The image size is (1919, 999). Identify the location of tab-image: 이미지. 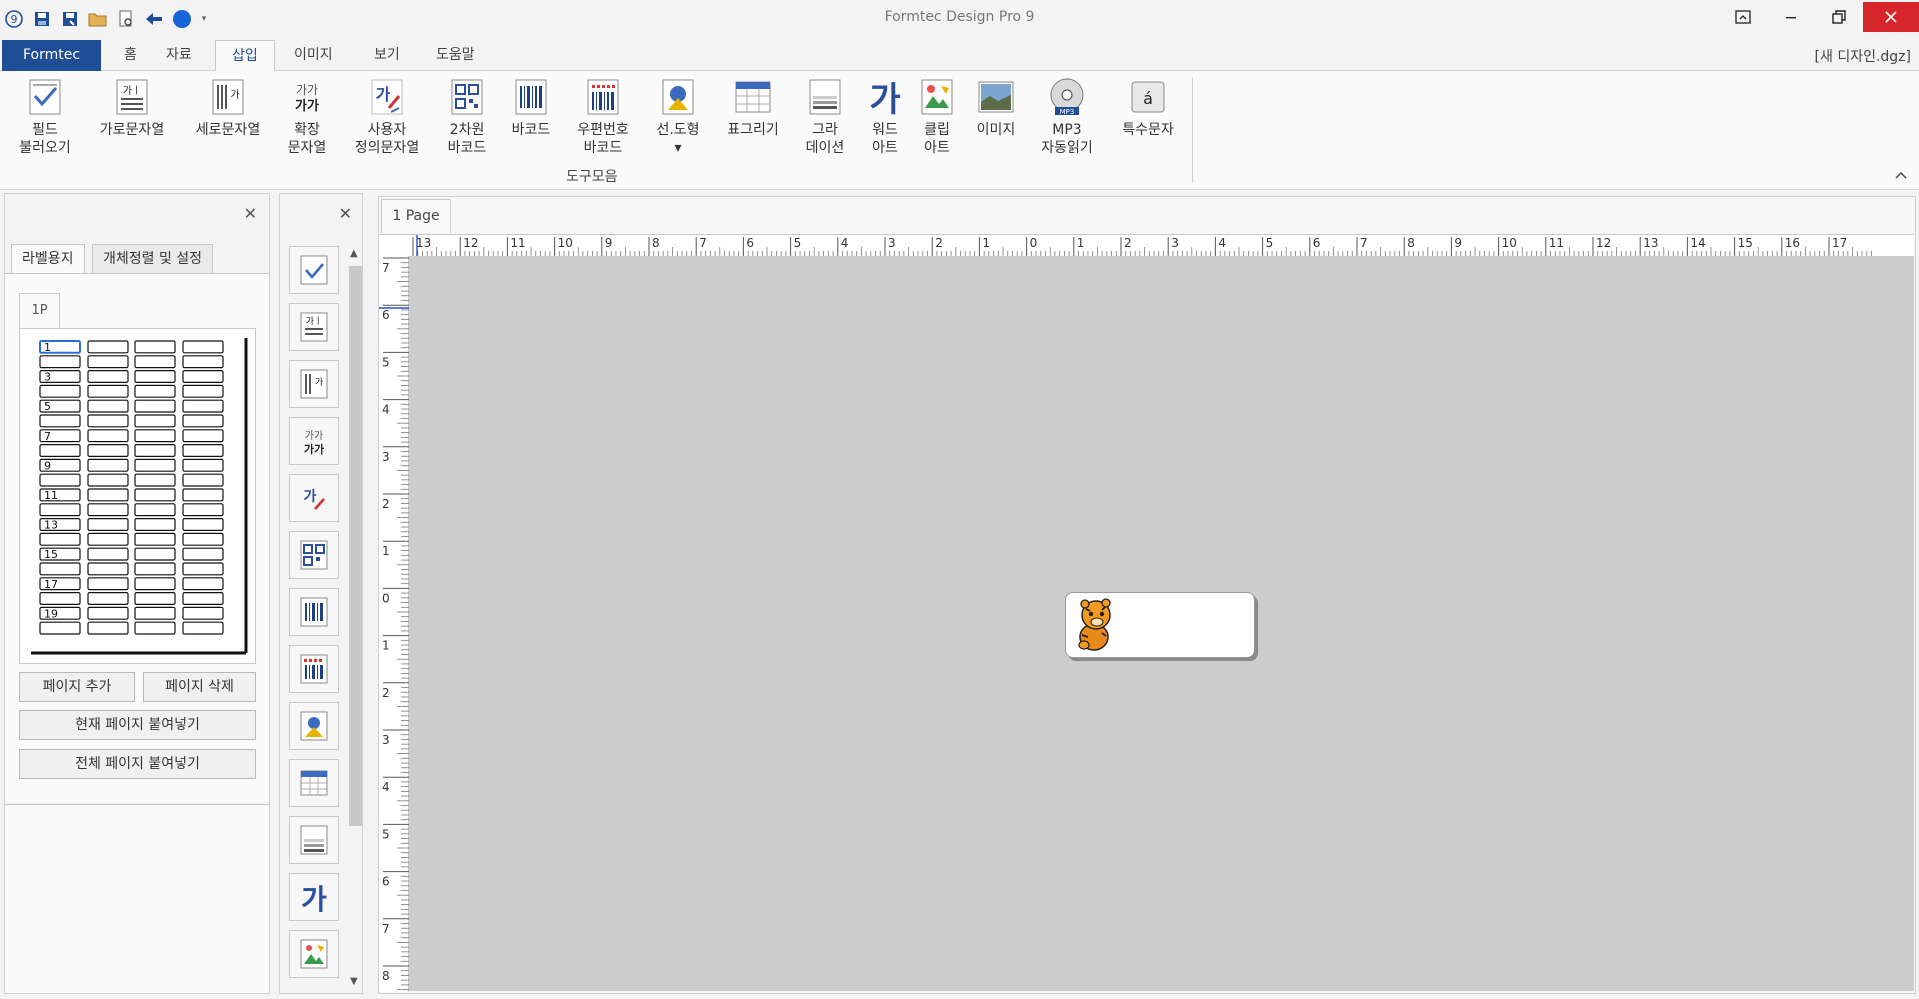
(313, 55).